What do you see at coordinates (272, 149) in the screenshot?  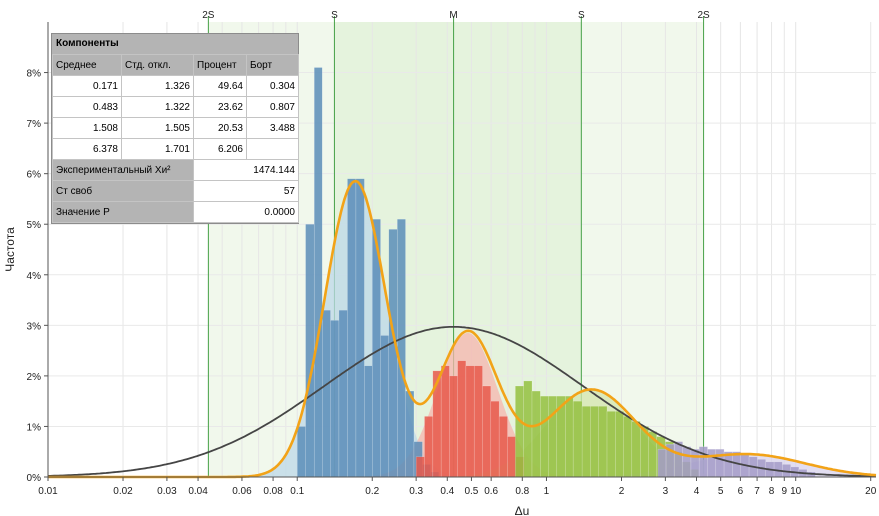 I see `cell-border` at bounding box center [272, 149].